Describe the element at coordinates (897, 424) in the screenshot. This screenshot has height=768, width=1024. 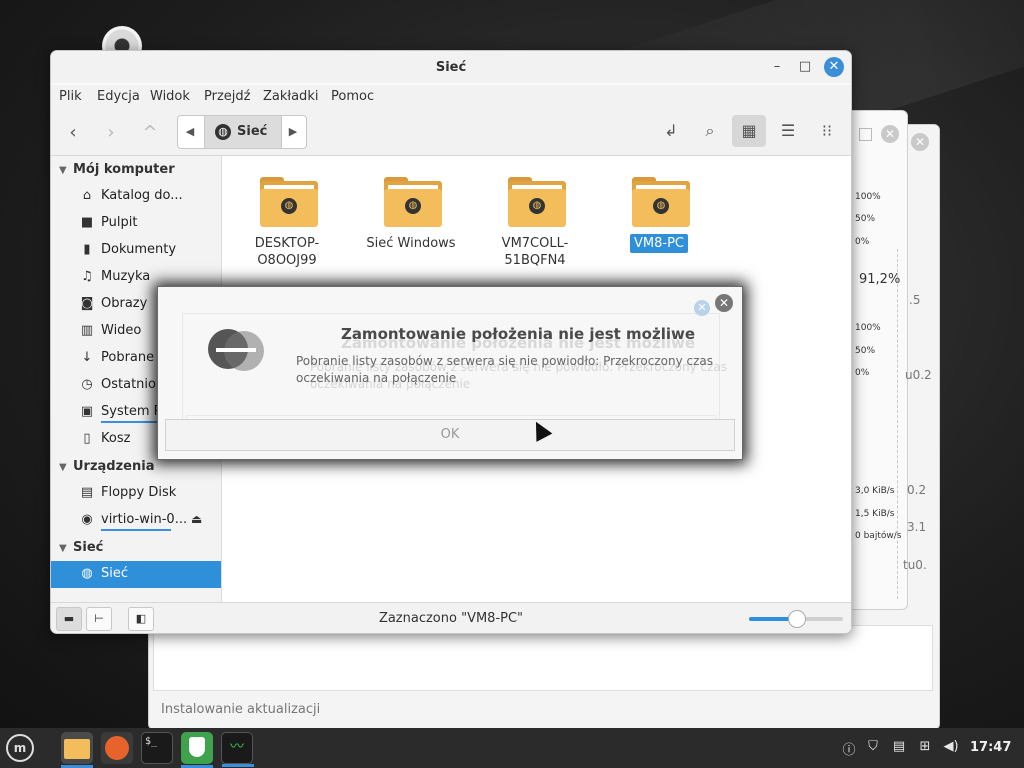
I see `chart-gridline` at that location.